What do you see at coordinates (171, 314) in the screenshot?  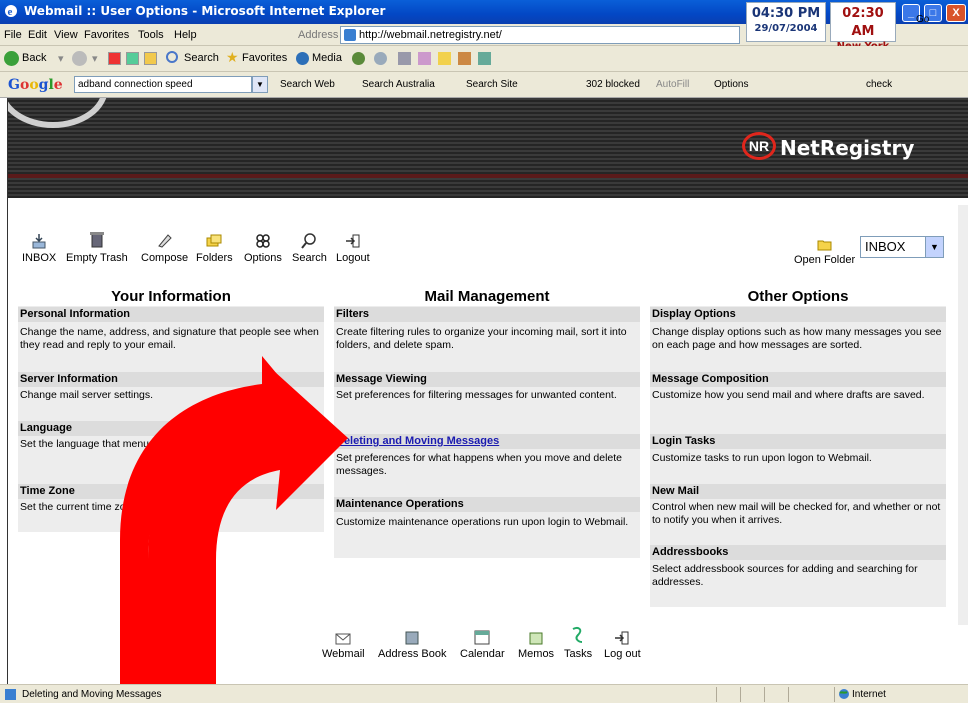 I see `section-personal-information: Personal Information` at bounding box center [171, 314].